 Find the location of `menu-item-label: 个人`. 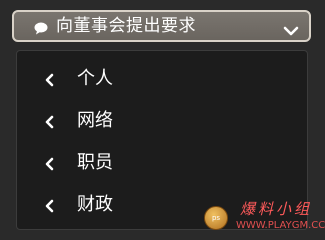

menu-item-label: 个人 is located at coordinates (95, 78).